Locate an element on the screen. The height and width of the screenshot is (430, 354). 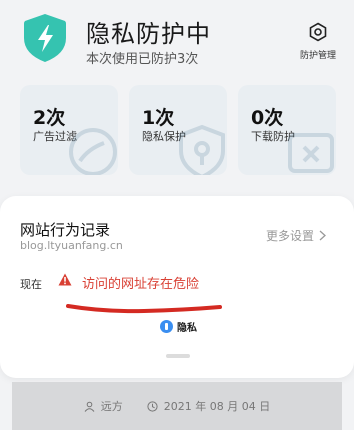
more-settings-label: 更多设置 is located at coordinates (290, 236).